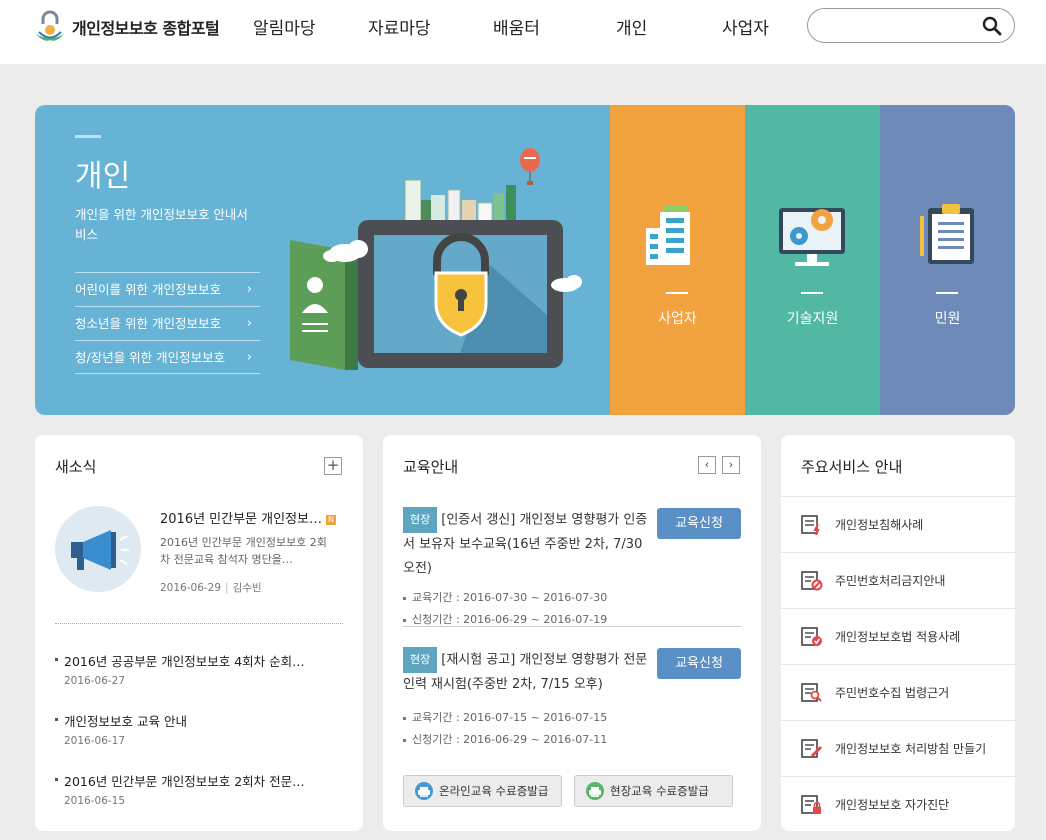 The width and height of the screenshot is (1046, 840). What do you see at coordinates (812, 237) in the screenshot?
I see `monitor-gear-icon` at bounding box center [812, 237].